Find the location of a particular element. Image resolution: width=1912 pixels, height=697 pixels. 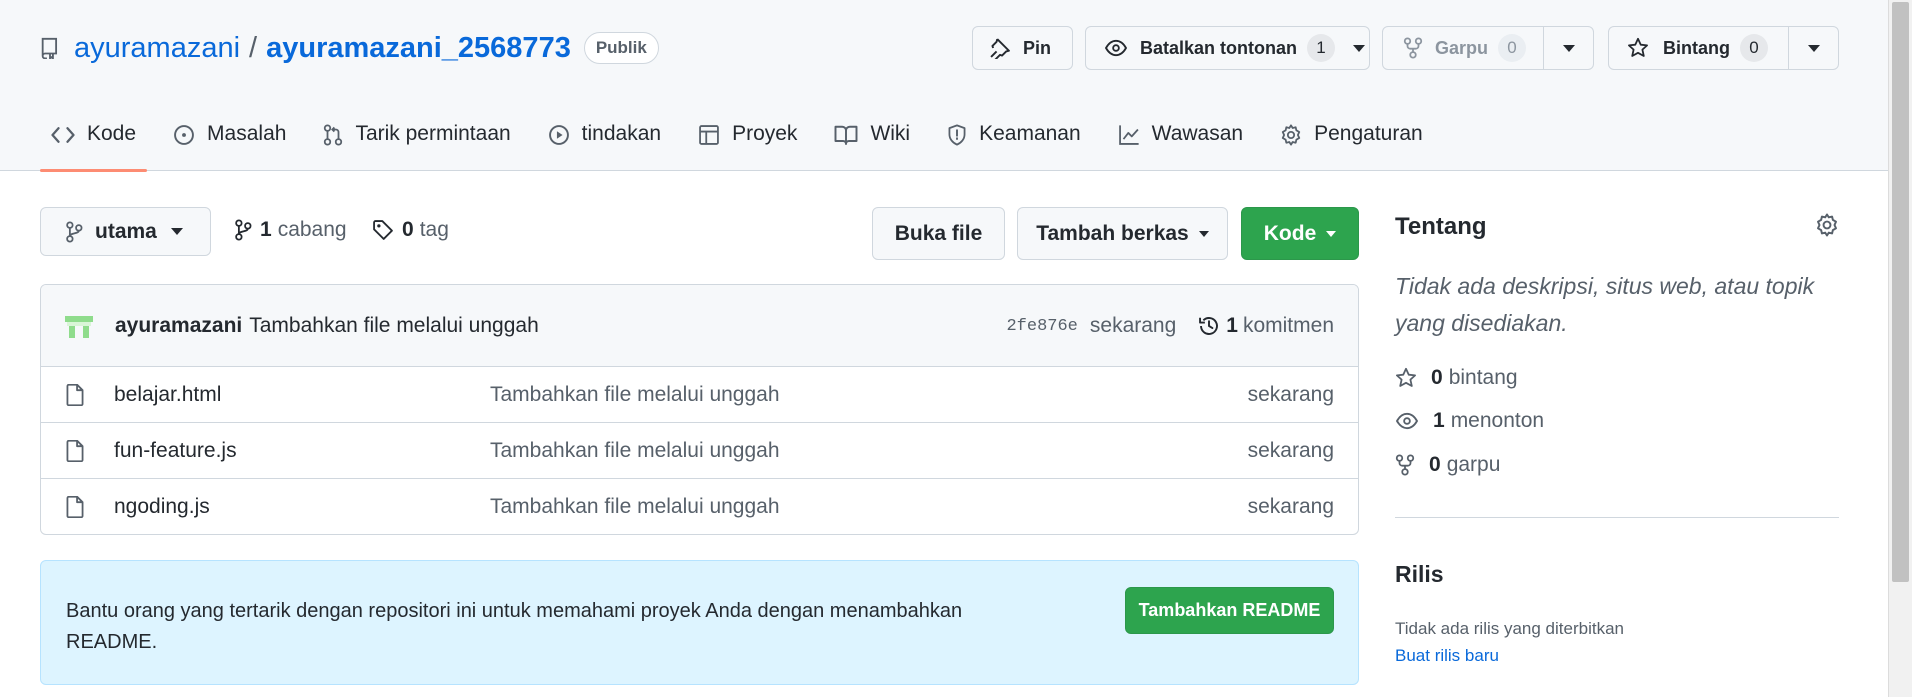

repo-name-link: ayuramazani_2568773 is located at coordinates (418, 48).